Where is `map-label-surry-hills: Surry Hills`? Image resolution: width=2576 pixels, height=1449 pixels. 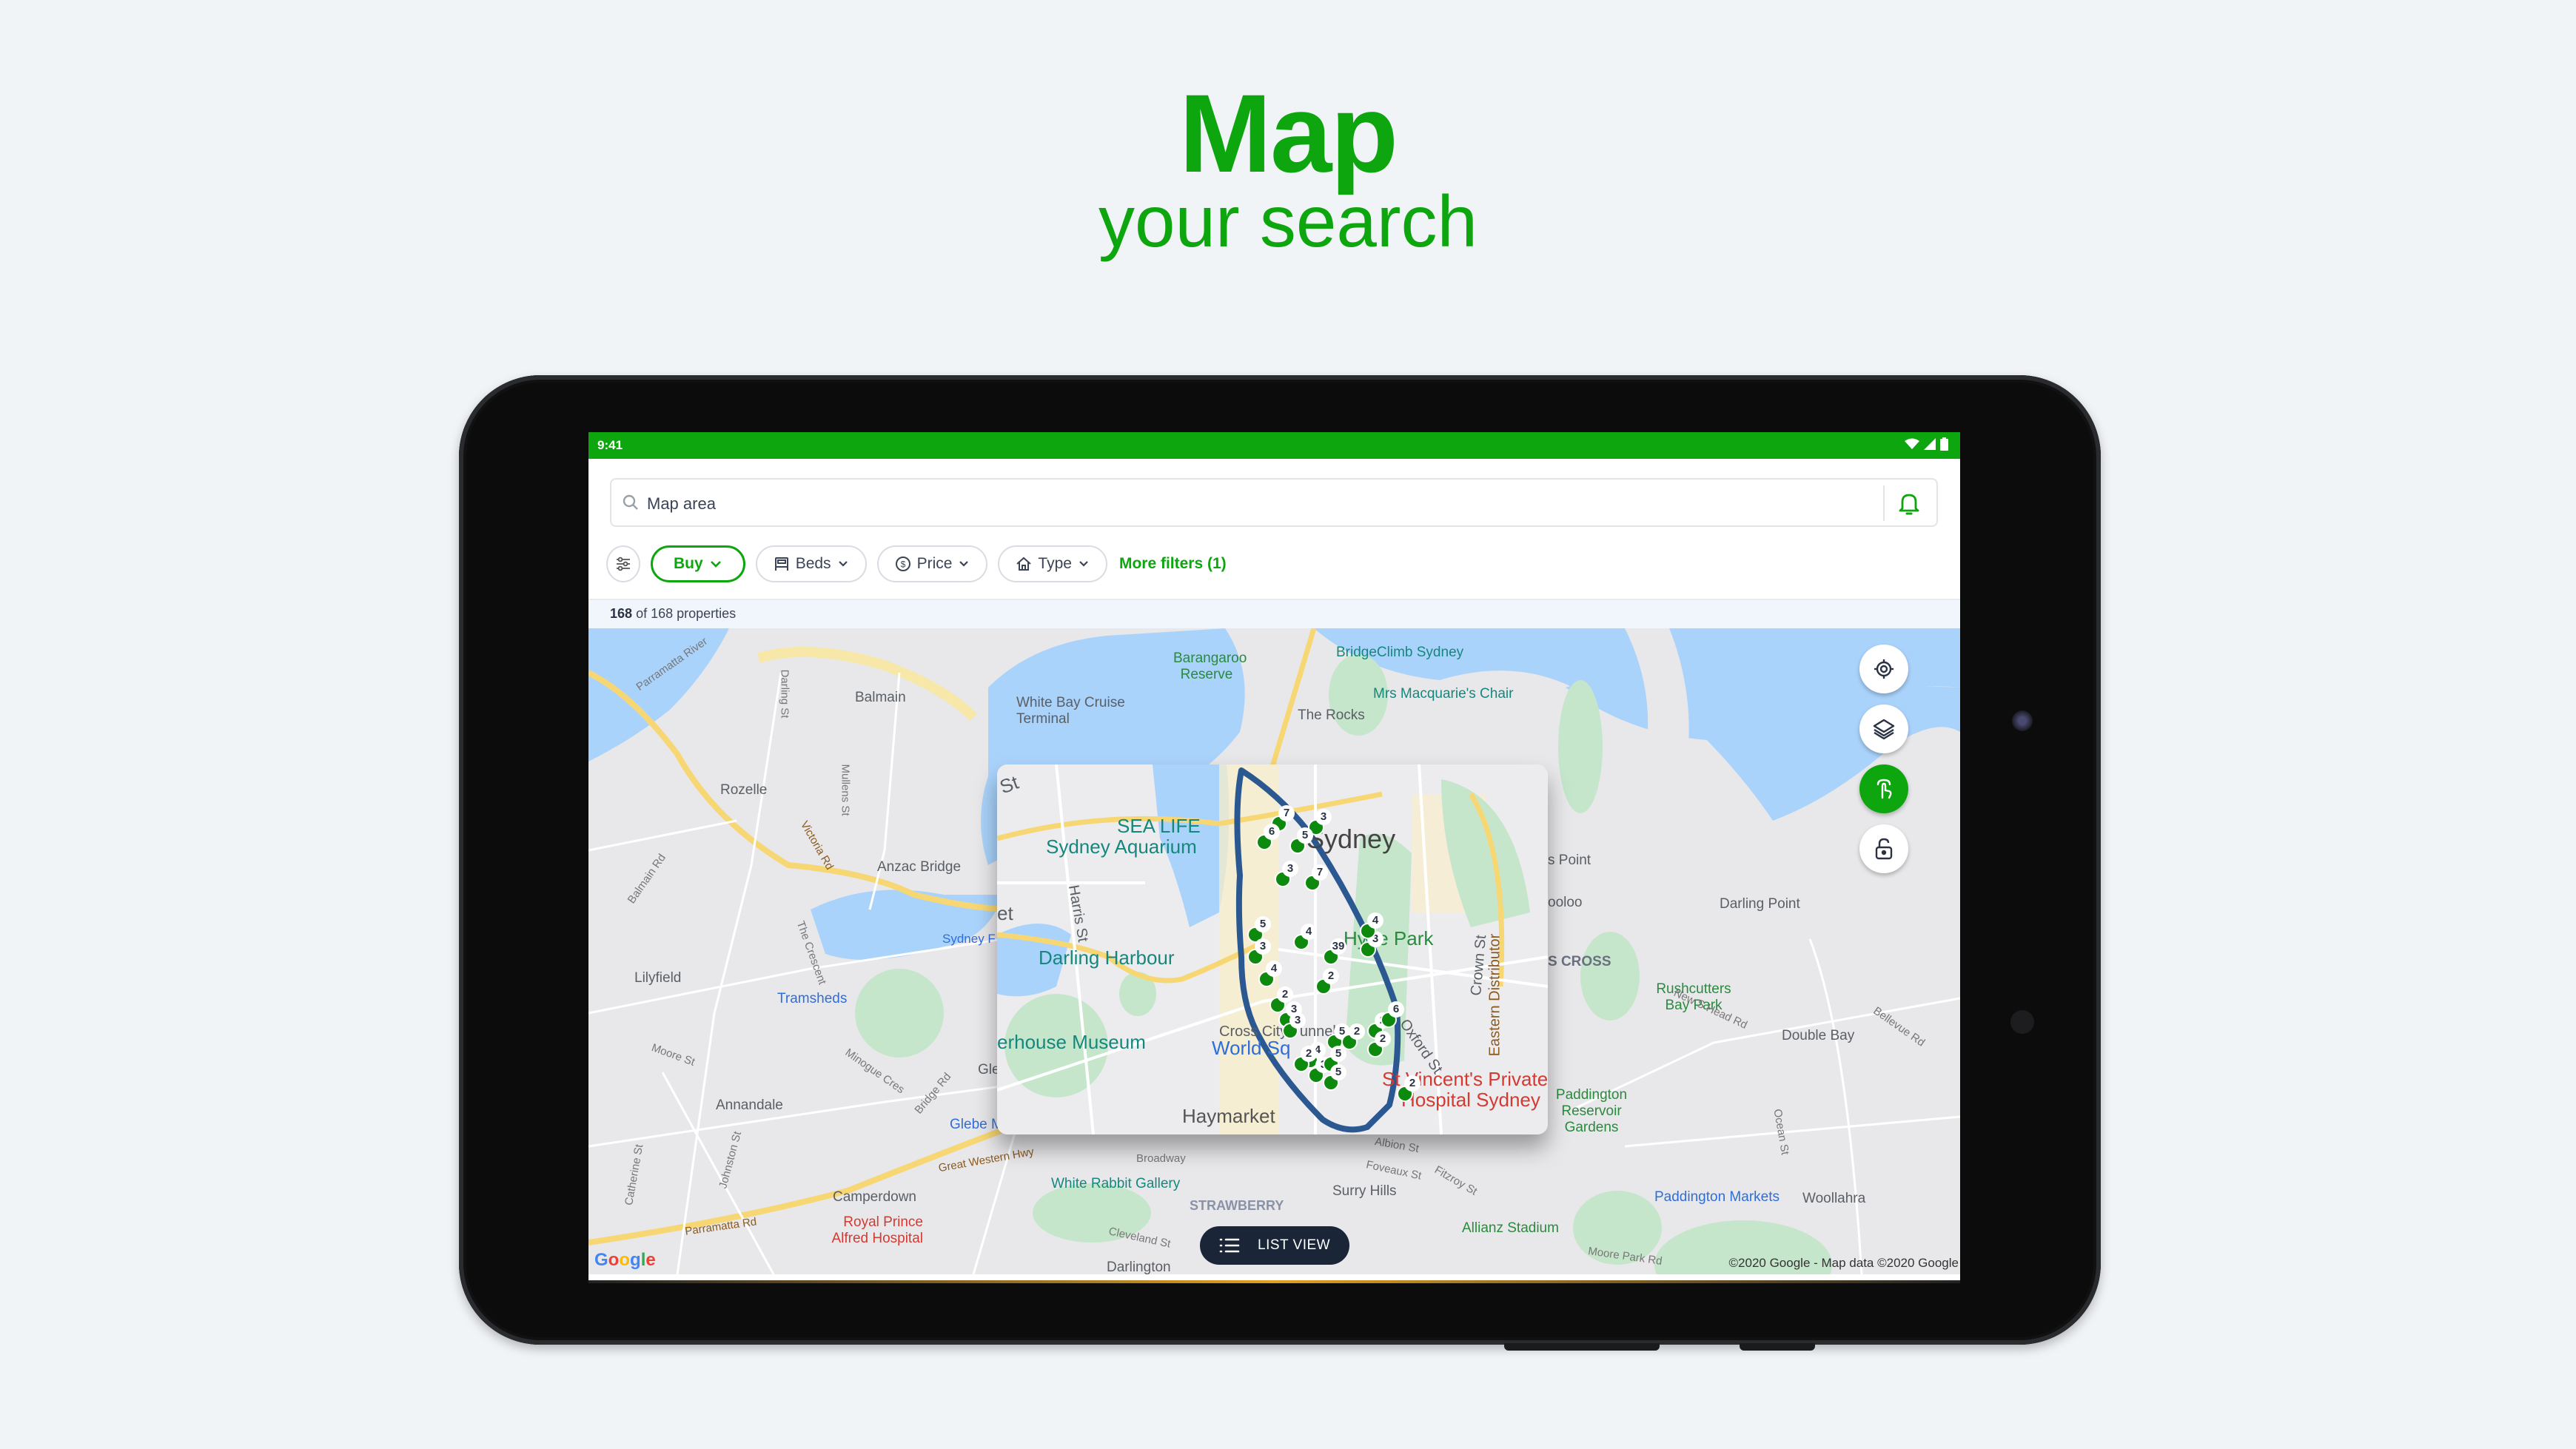 map-label-surry-hills: Surry Hills is located at coordinates (1364, 1191).